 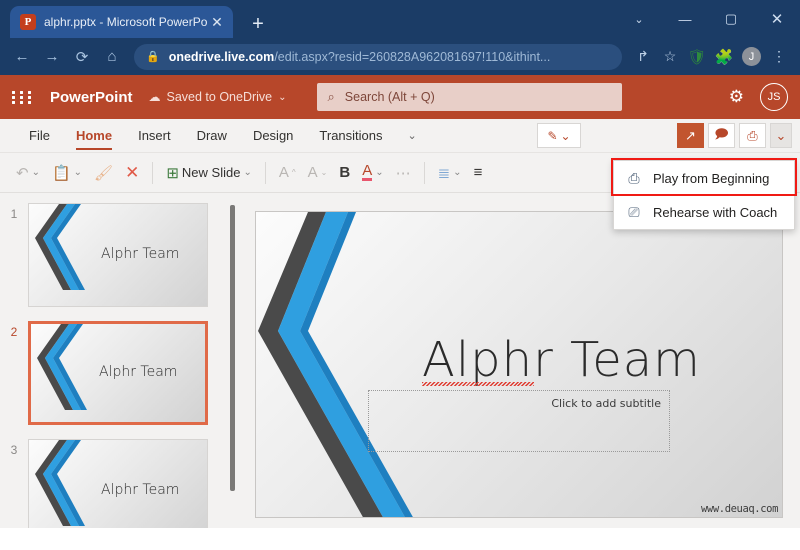 I want to click on align-button: ≡, so click(x=478, y=173).